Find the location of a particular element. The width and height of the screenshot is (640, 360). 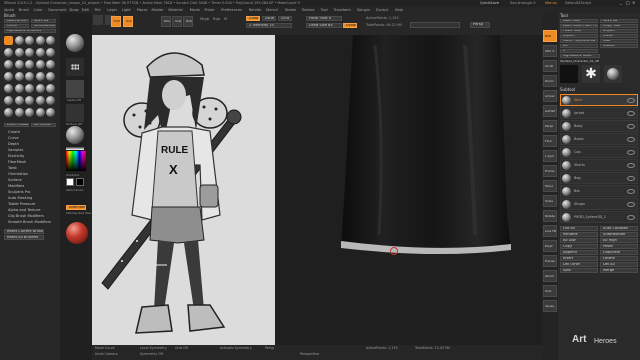

tool-copy-tool-button: Copy Tool is located at coordinates (619, 26).